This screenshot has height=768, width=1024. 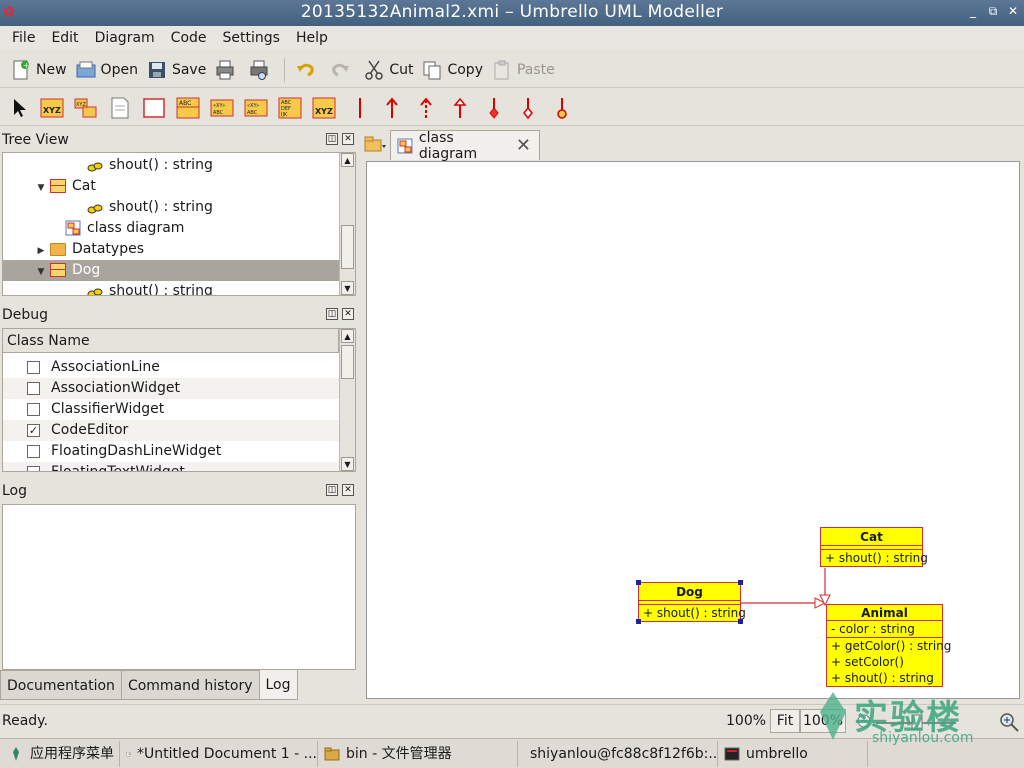 I want to click on collapse-arrow-icon: ▶, so click(x=41, y=251).